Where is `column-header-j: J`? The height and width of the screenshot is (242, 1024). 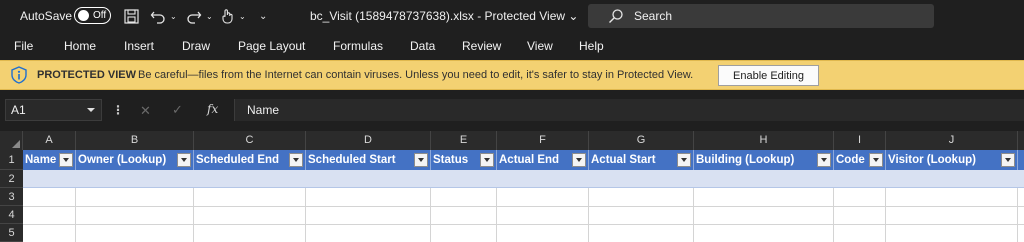
column-header-j: J is located at coordinates (952, 140).